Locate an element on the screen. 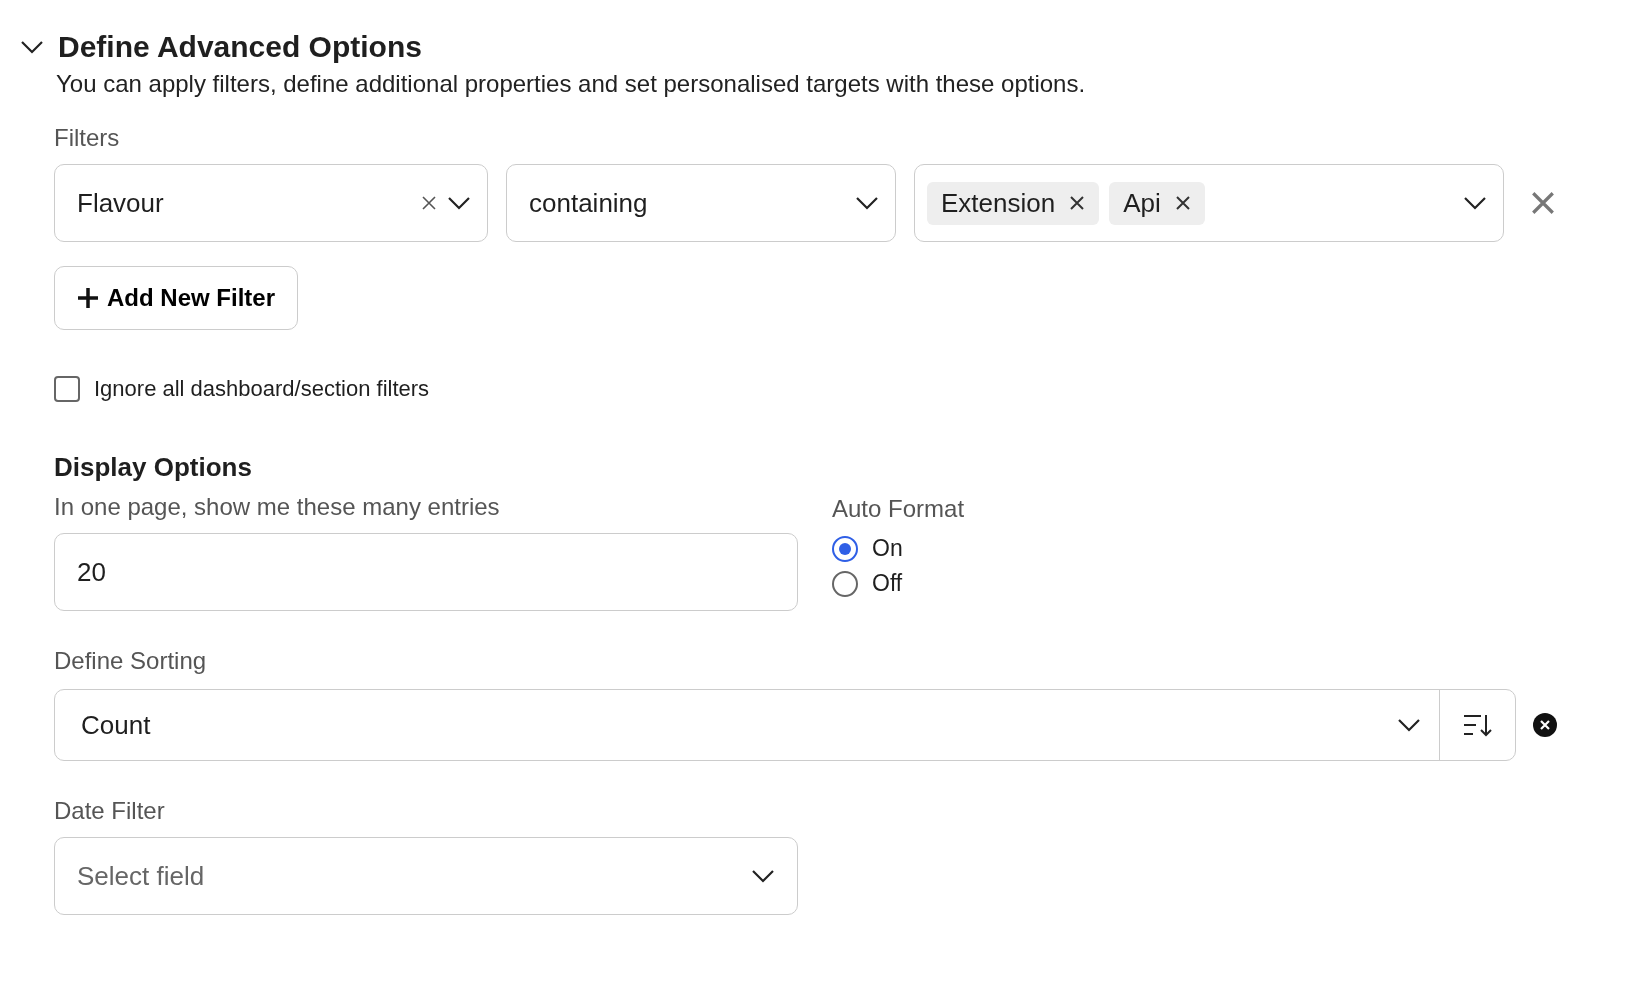  collapse-toggle is located at coordinates (32, 47).